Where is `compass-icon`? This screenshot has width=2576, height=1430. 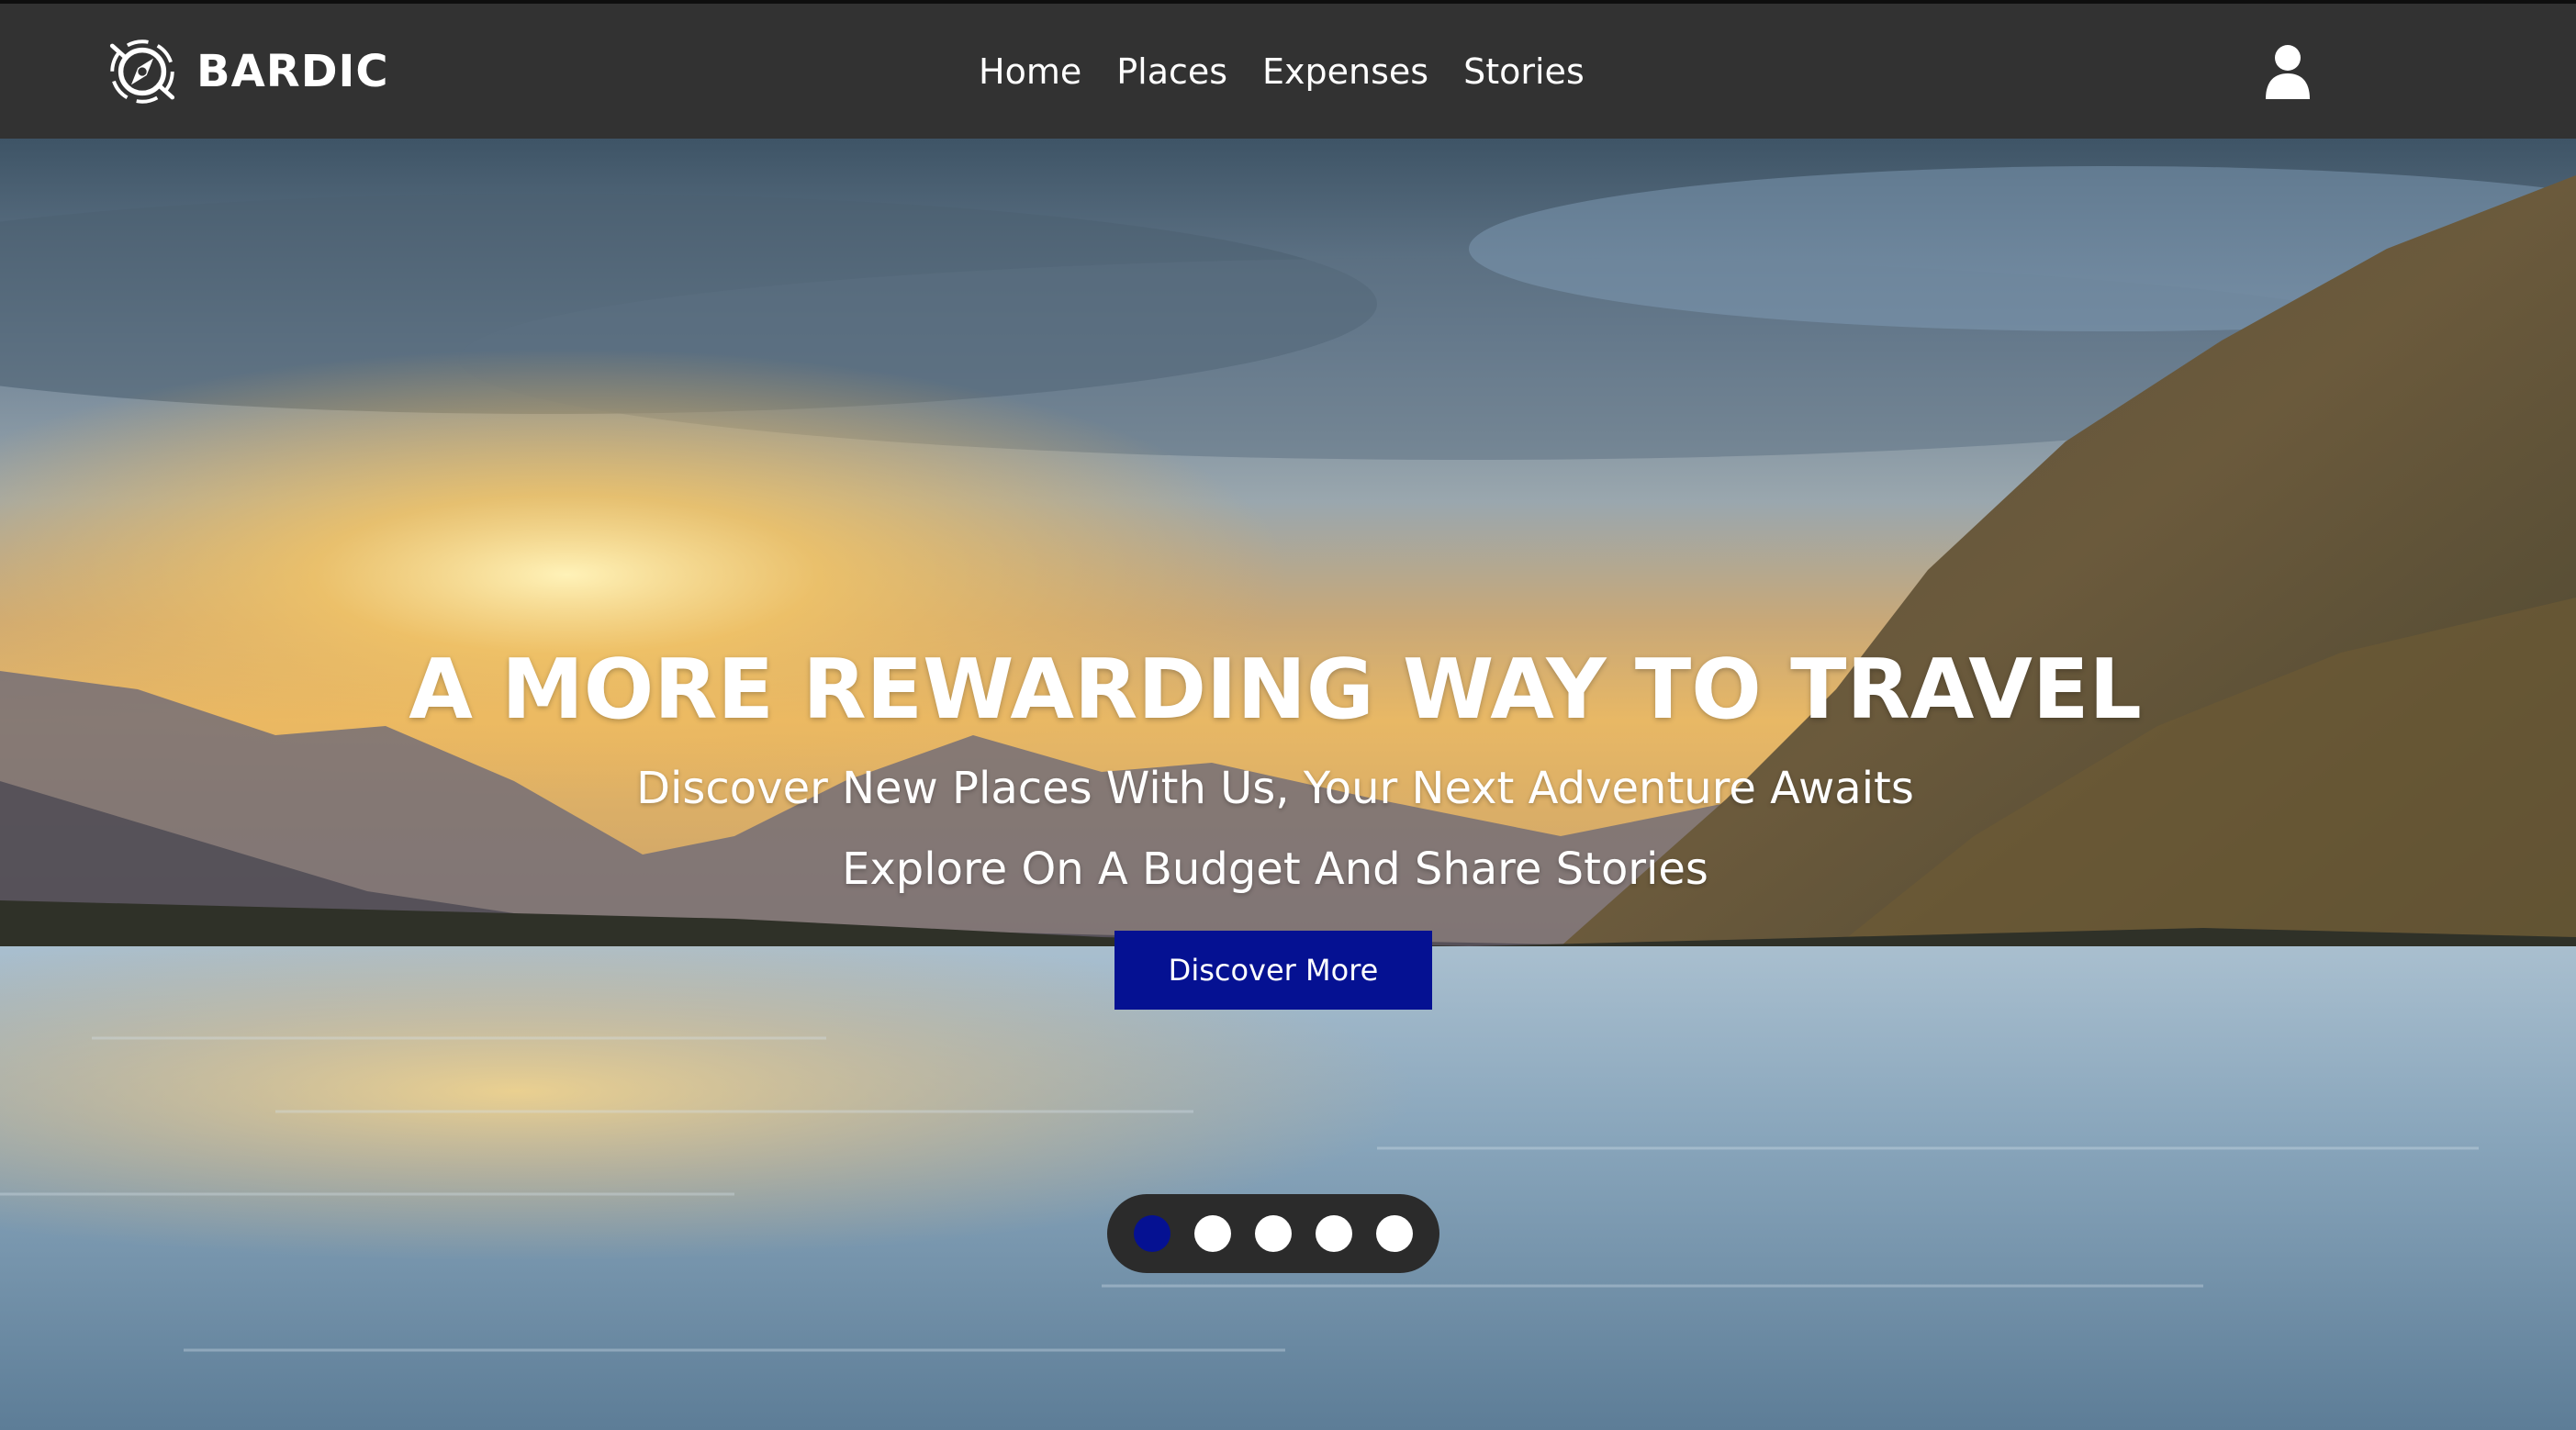 compass-icon is located at coordinates (142, 71).